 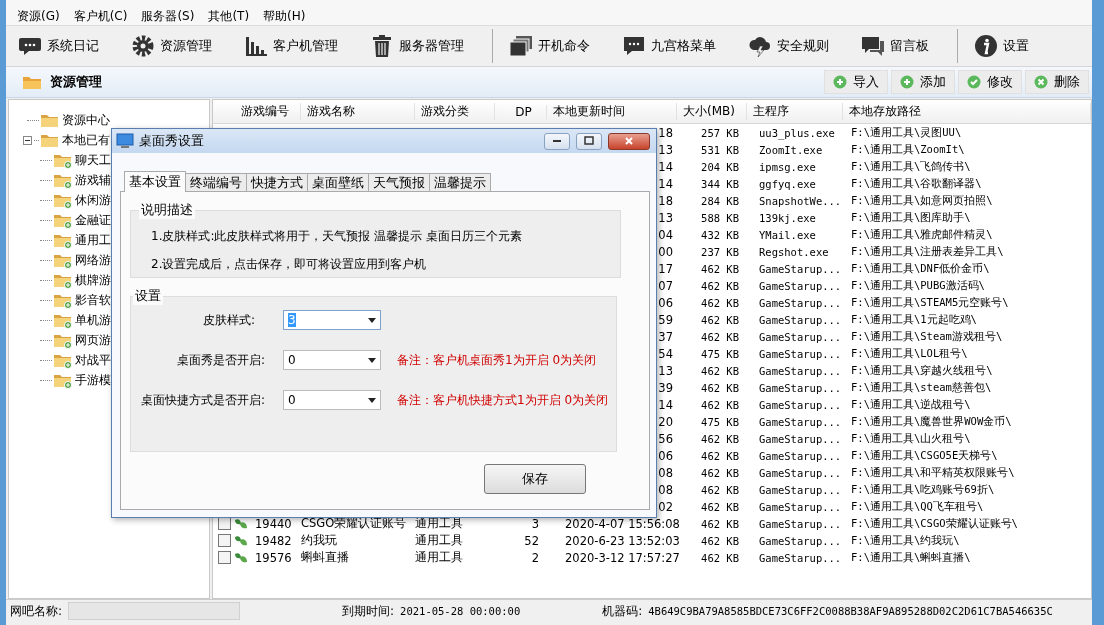 What do you see at coordinates (926, 336) in the screenshot?
I see `table-cell-text: F:\通用工具\Steam游戏租号\` at bounding box center [926, 336].